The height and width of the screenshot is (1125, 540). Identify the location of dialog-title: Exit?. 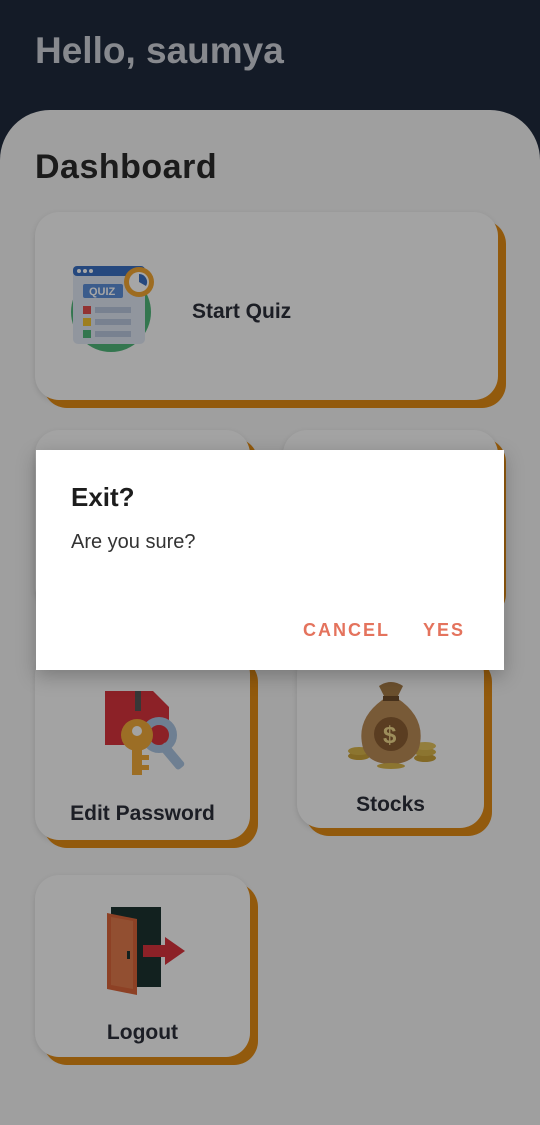
(103, 497).